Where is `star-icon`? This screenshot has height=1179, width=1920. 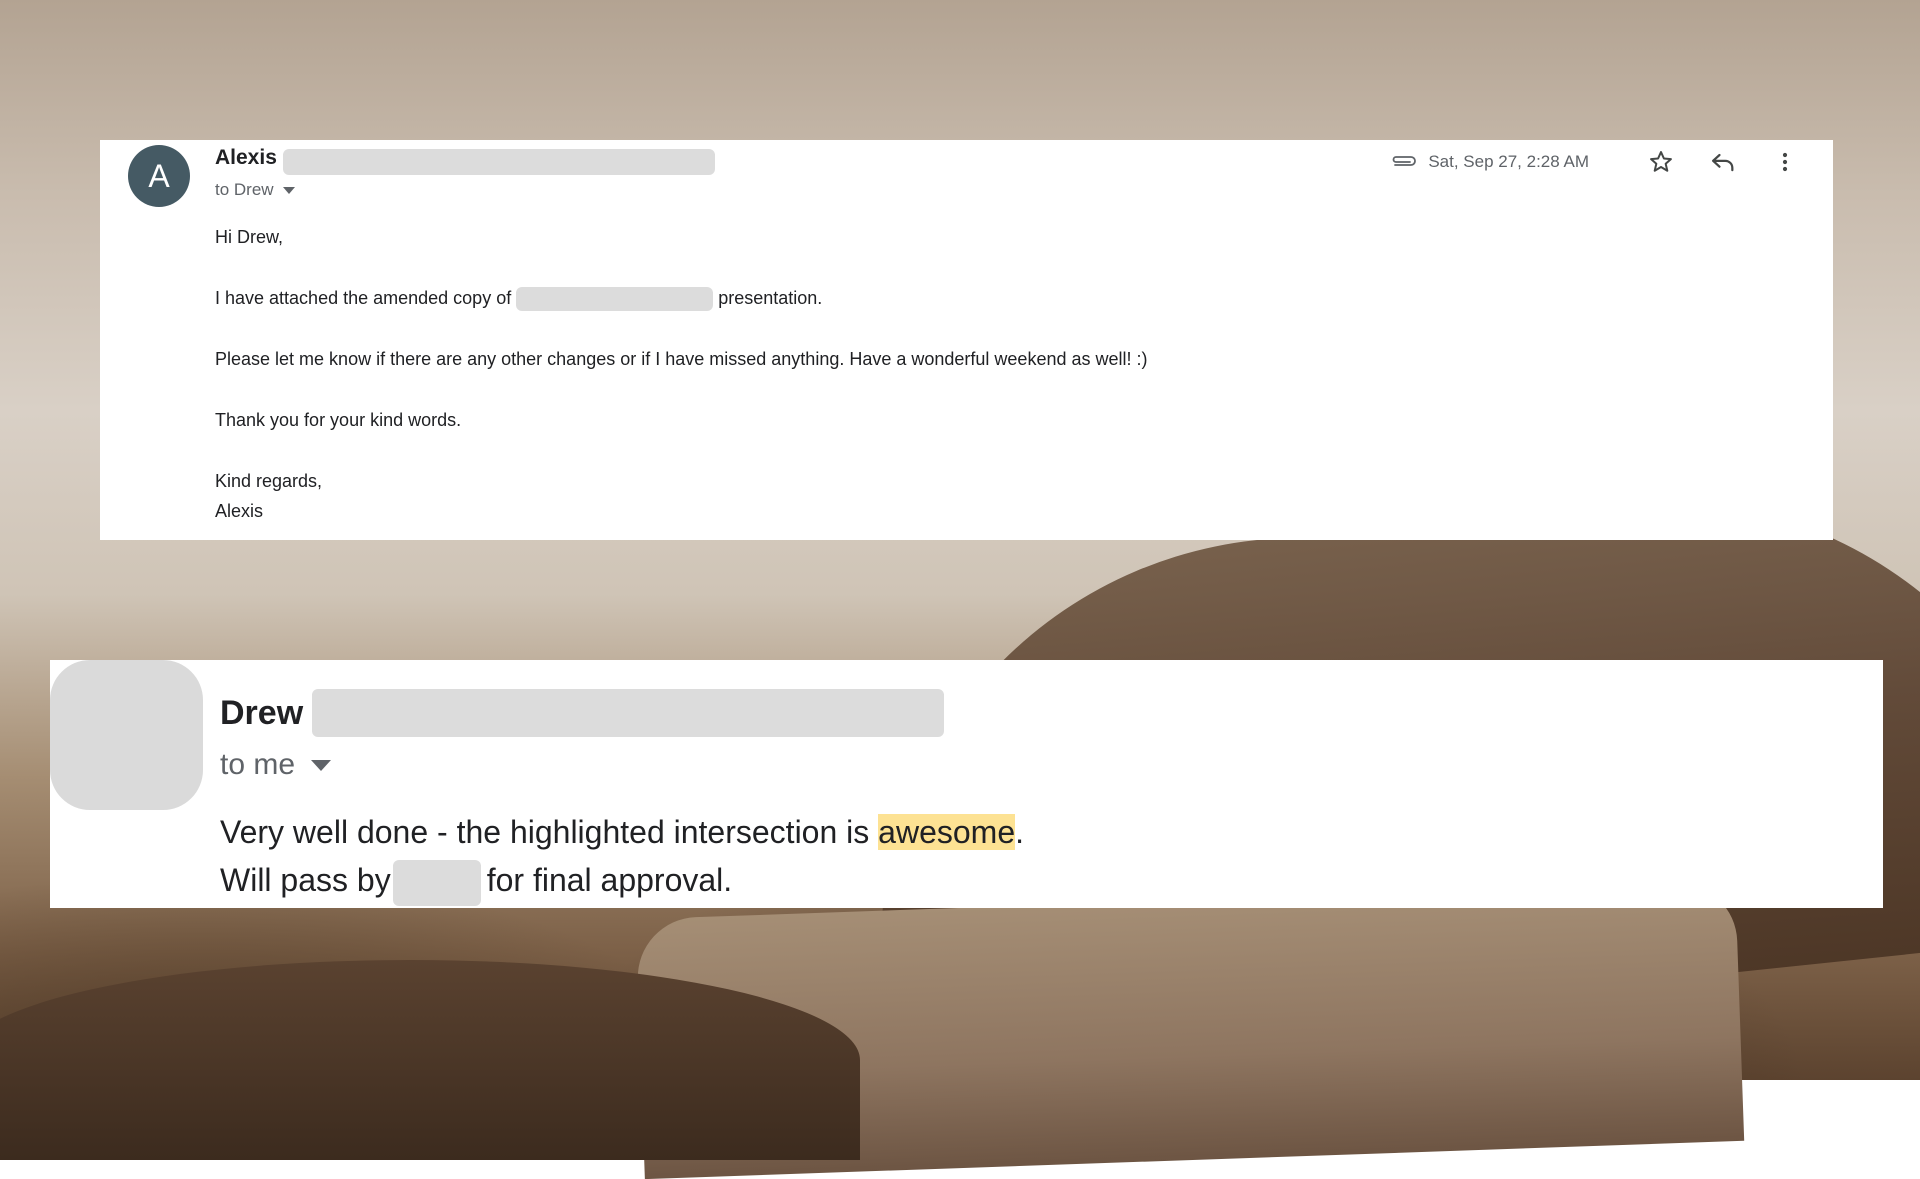 star-icon is located at coordinates (1661, 161).